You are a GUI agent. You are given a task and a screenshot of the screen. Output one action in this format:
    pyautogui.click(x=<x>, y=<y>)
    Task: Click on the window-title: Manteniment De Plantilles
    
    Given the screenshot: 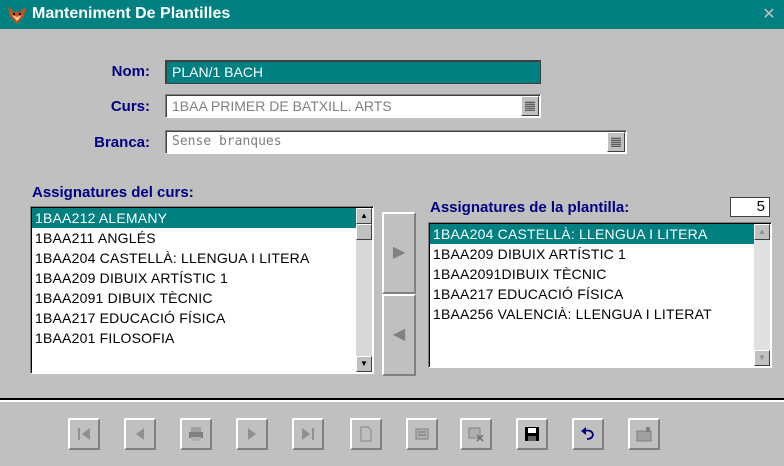 What is the action you would take?
    pyautogui.click(x=131, y=13)
    